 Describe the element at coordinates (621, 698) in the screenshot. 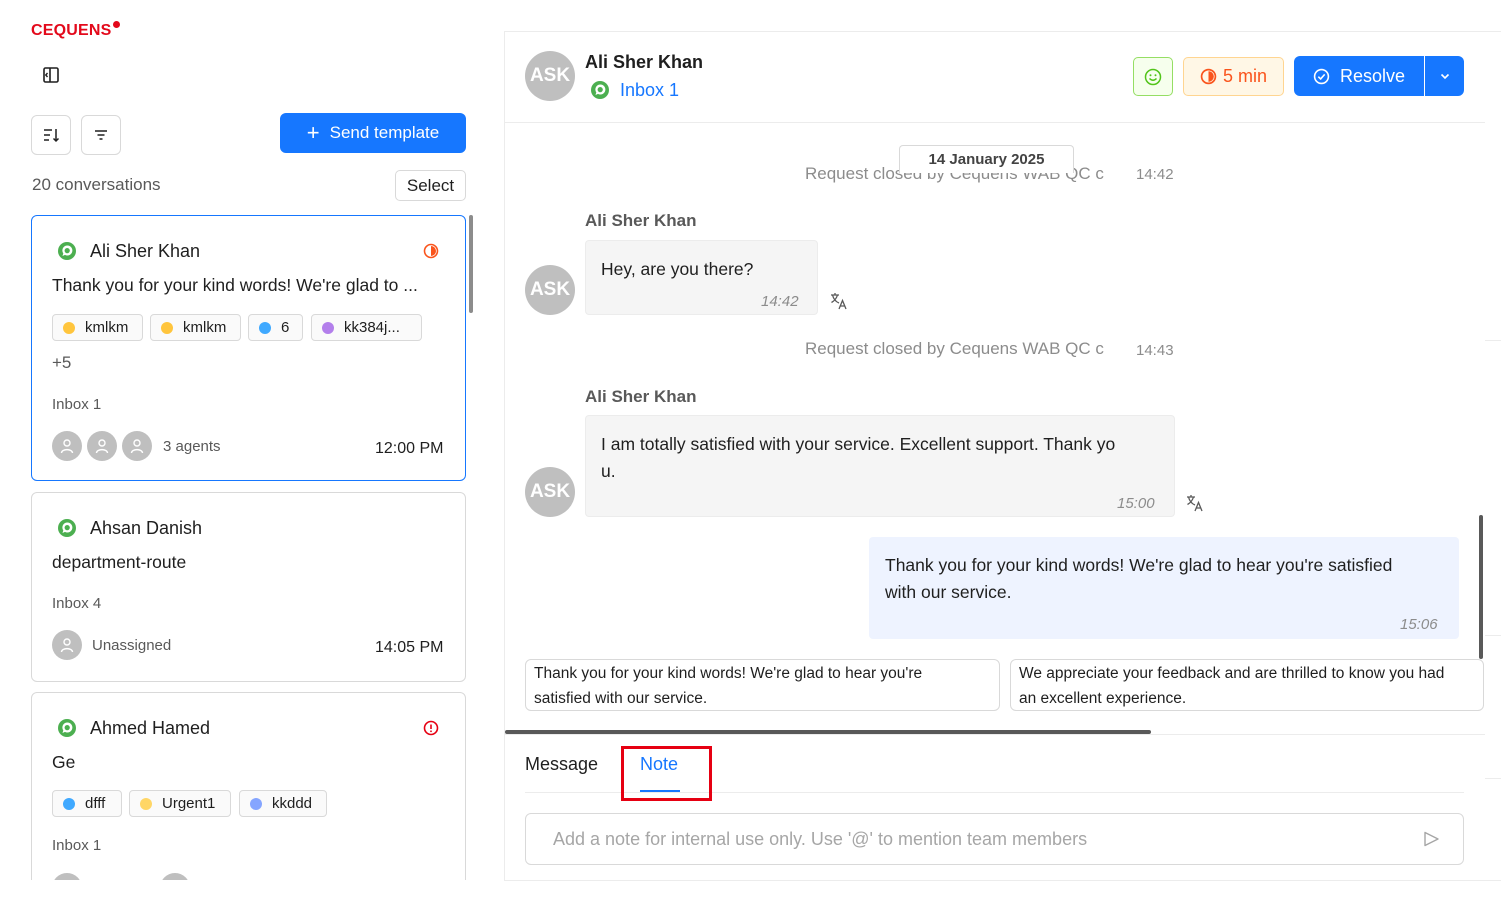

I see `suggested-reply-text: satisfied with our service.` at that location.